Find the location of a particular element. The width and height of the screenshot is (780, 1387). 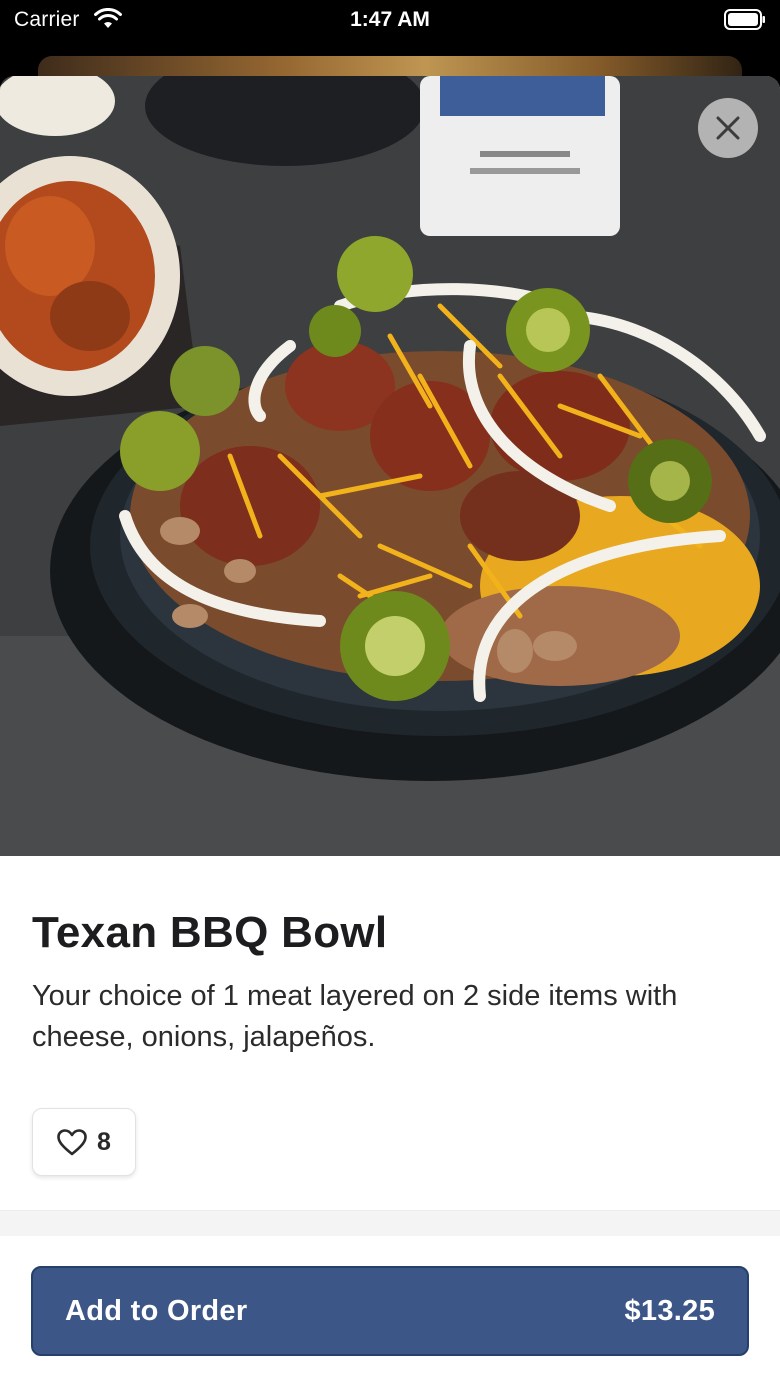

close-icon is located at coordinates (728, 128).